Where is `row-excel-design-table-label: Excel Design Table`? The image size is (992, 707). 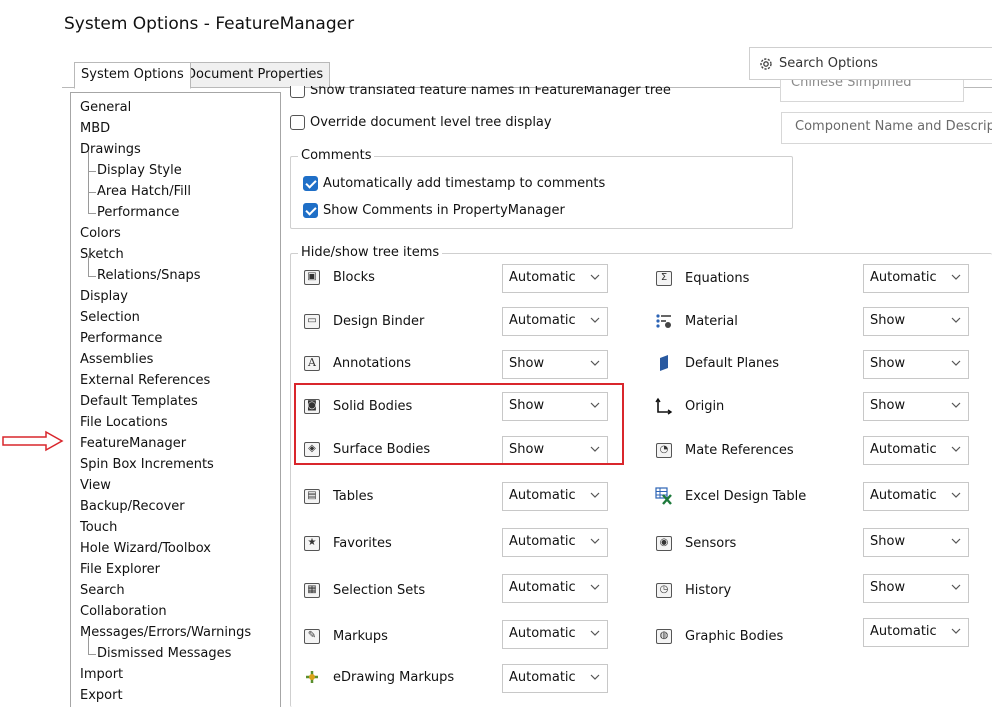
row-excel-design-table-label: Excel Design Table is located at coordinates (746, 496).